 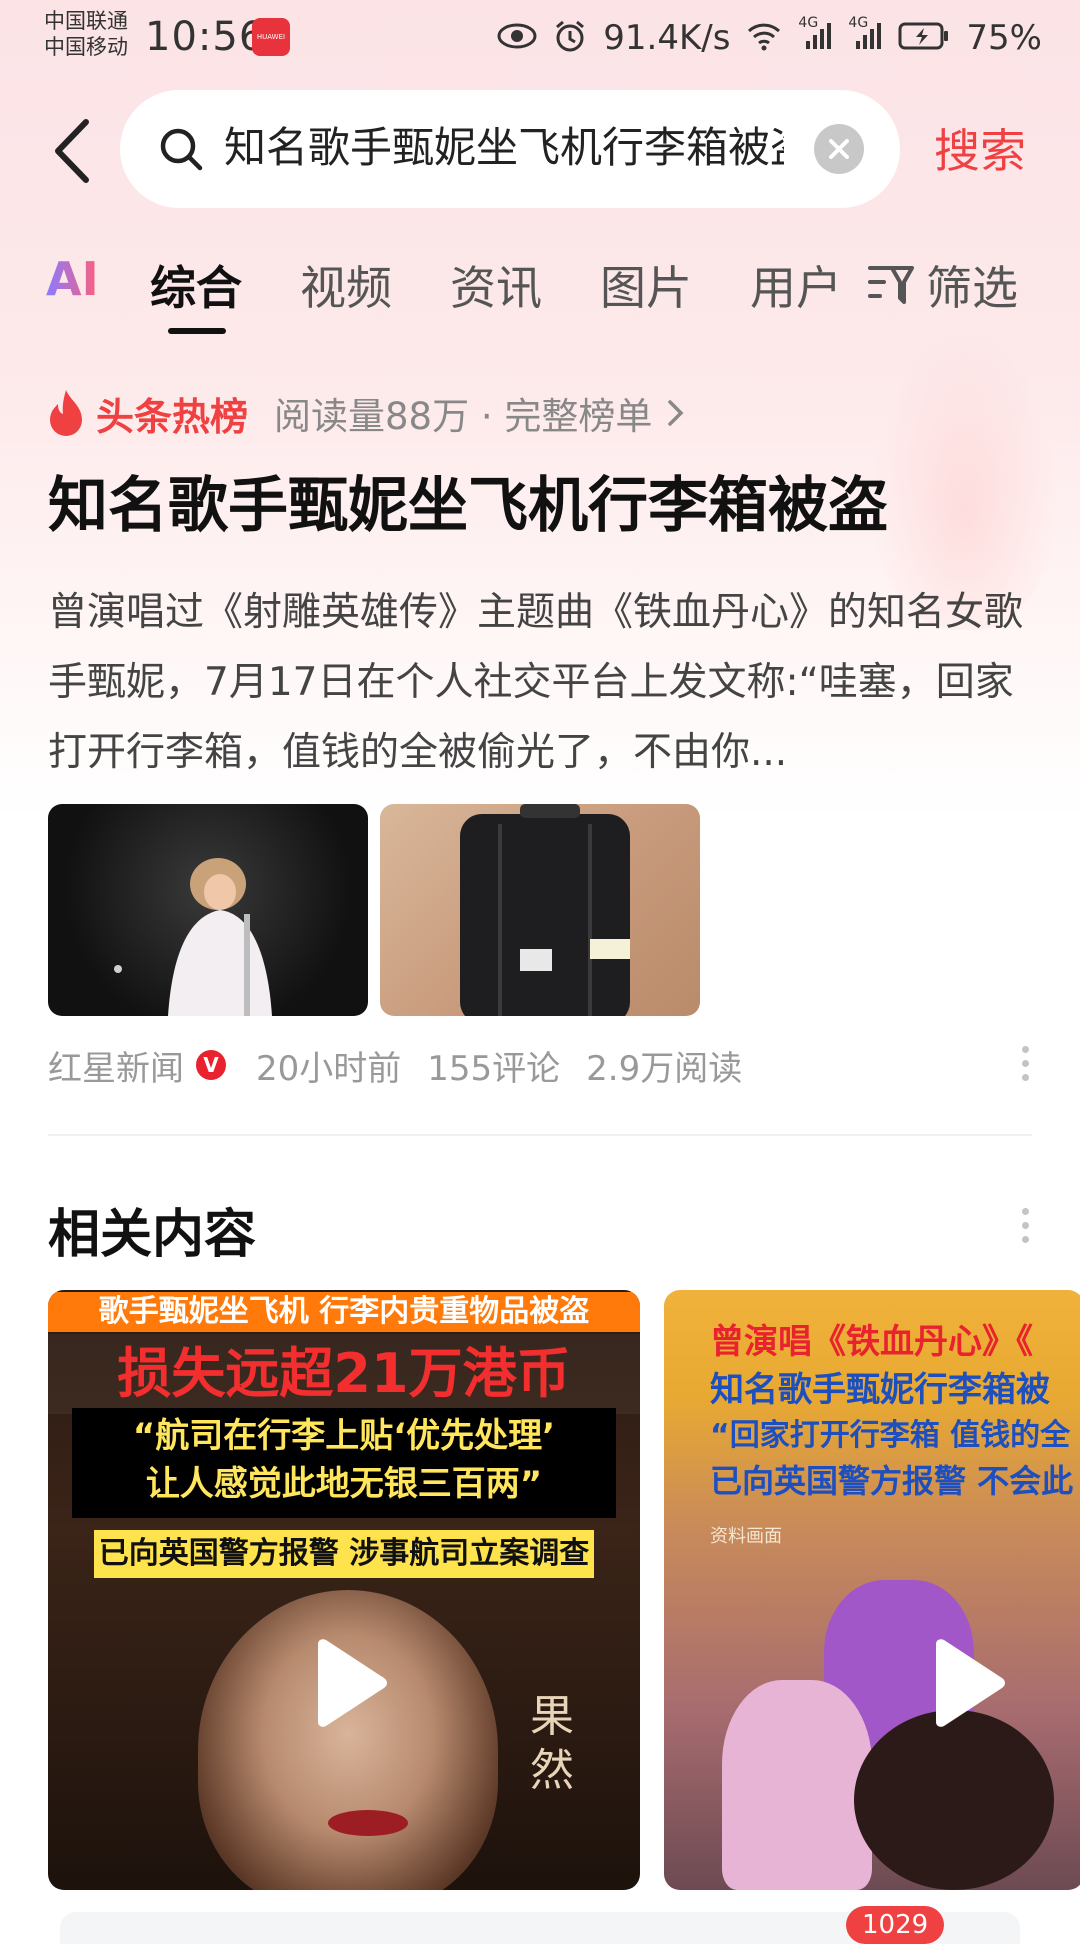 What do you see at coordinates (344, 1554) in the screenshot?
I see `video-1-caption-5: 已向英国警方报警 涉事航司立案调查` at bounding box center [344, 1554].